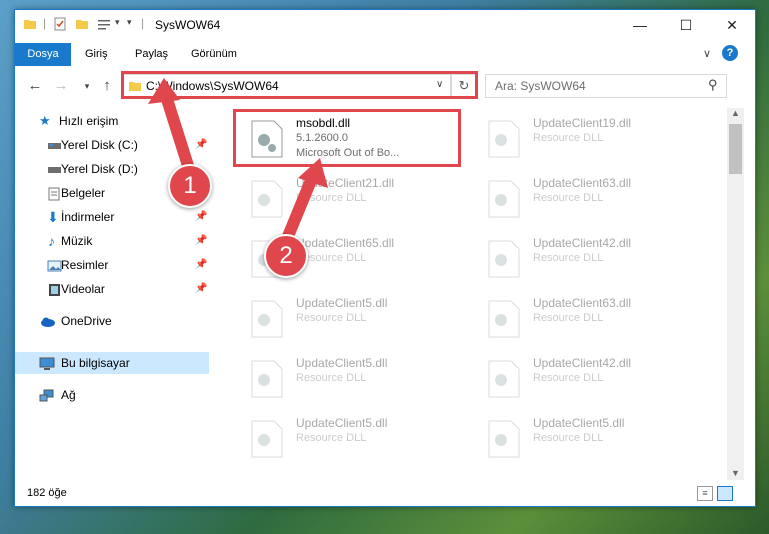 The height and width of the screenshot is (534, 769). Describe the element at coordinates (104, 24) in the screenshot. I see `customize-toolbar-icon` at that location.